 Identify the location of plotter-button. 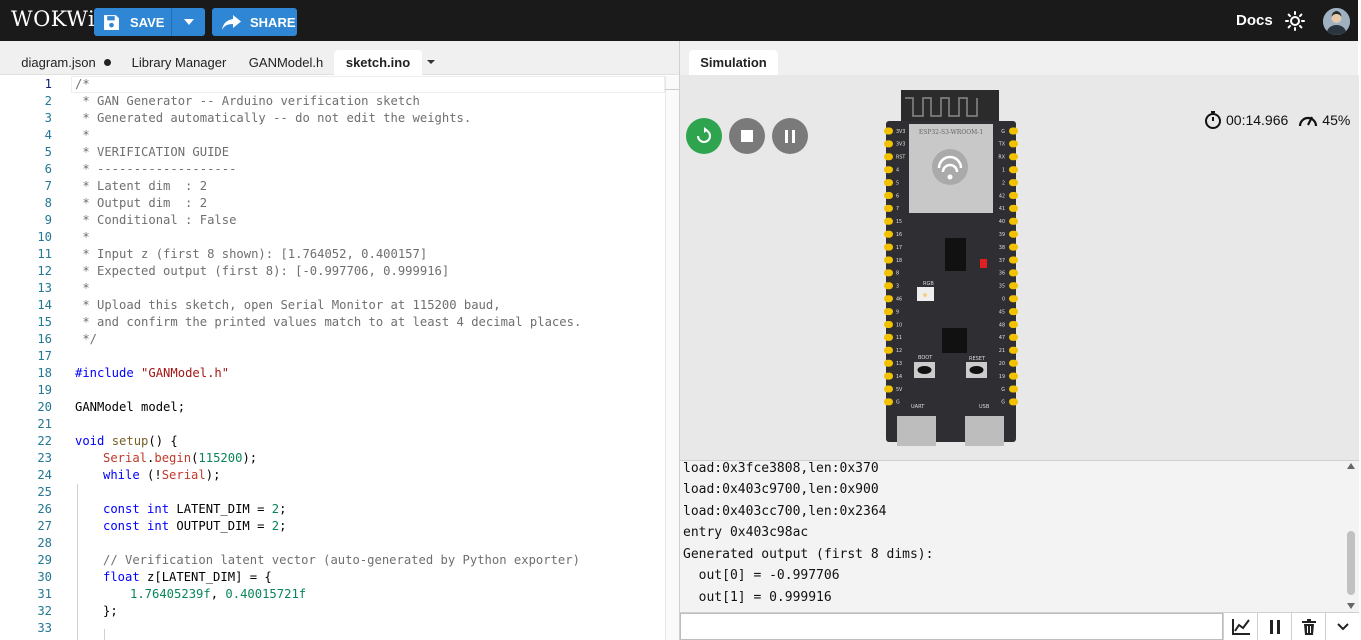
(1240, 626).